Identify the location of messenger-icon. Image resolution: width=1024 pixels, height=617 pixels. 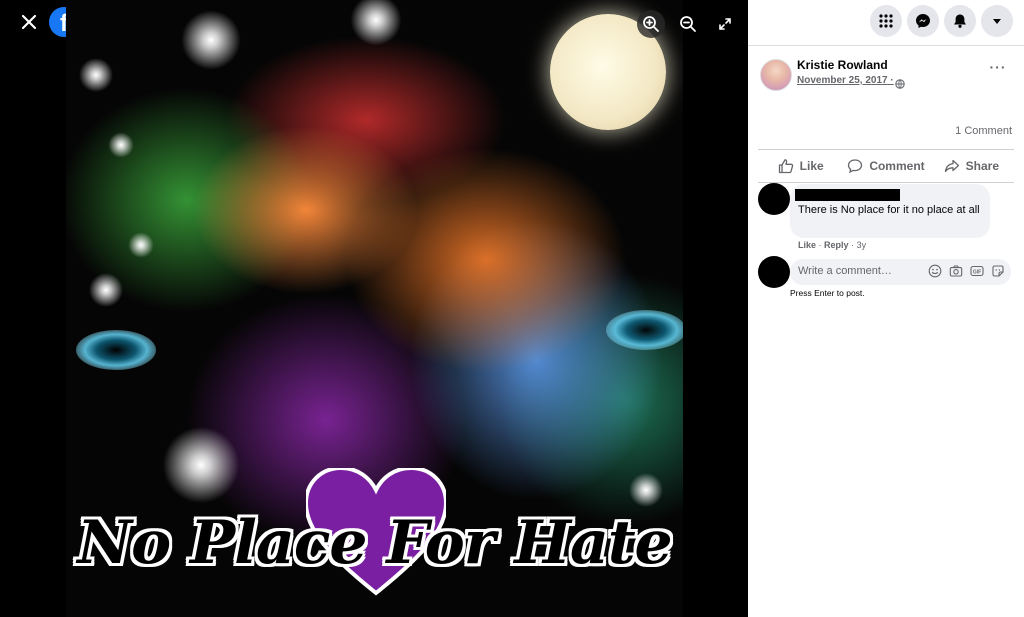
(923, 21).